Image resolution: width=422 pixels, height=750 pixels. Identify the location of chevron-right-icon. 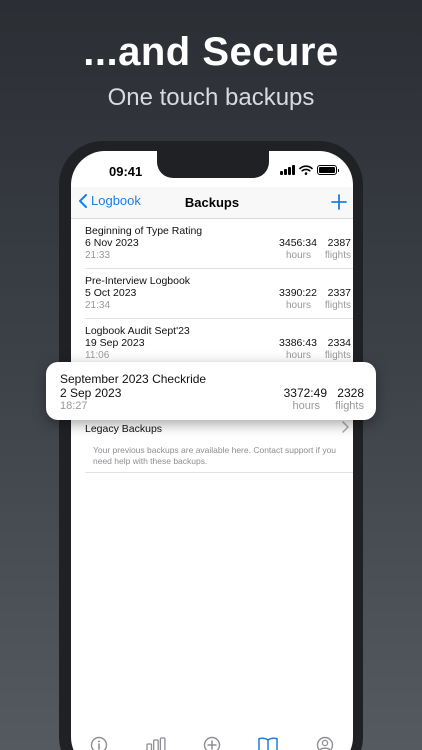
(346, 428).